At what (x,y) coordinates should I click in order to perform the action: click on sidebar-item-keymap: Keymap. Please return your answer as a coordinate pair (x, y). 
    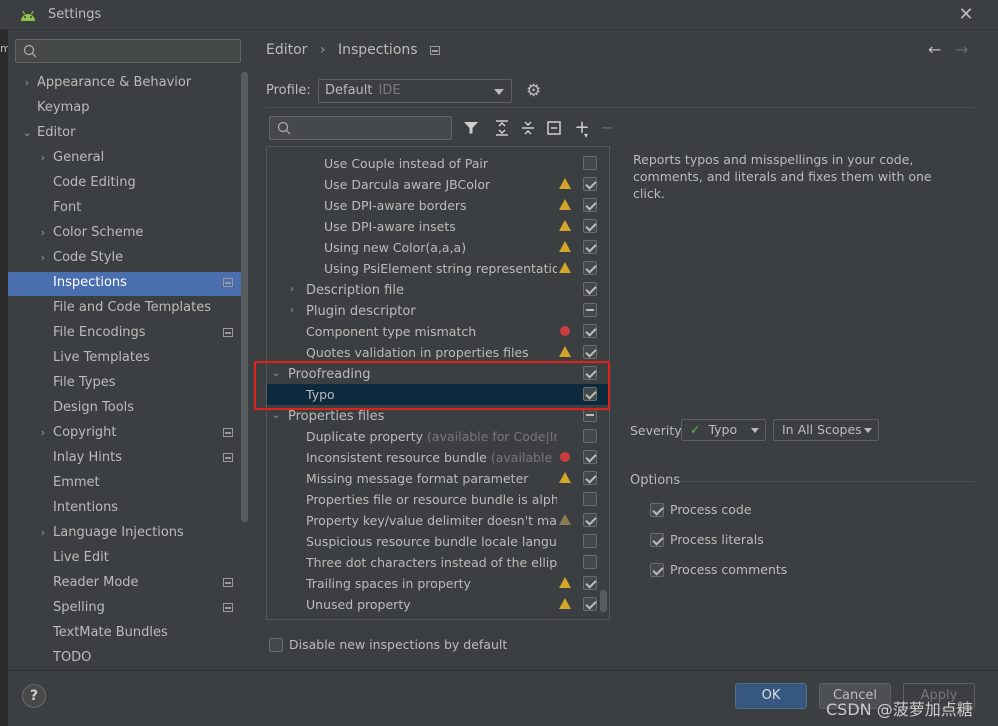
    Looking at the image, I should click on (63, 108).